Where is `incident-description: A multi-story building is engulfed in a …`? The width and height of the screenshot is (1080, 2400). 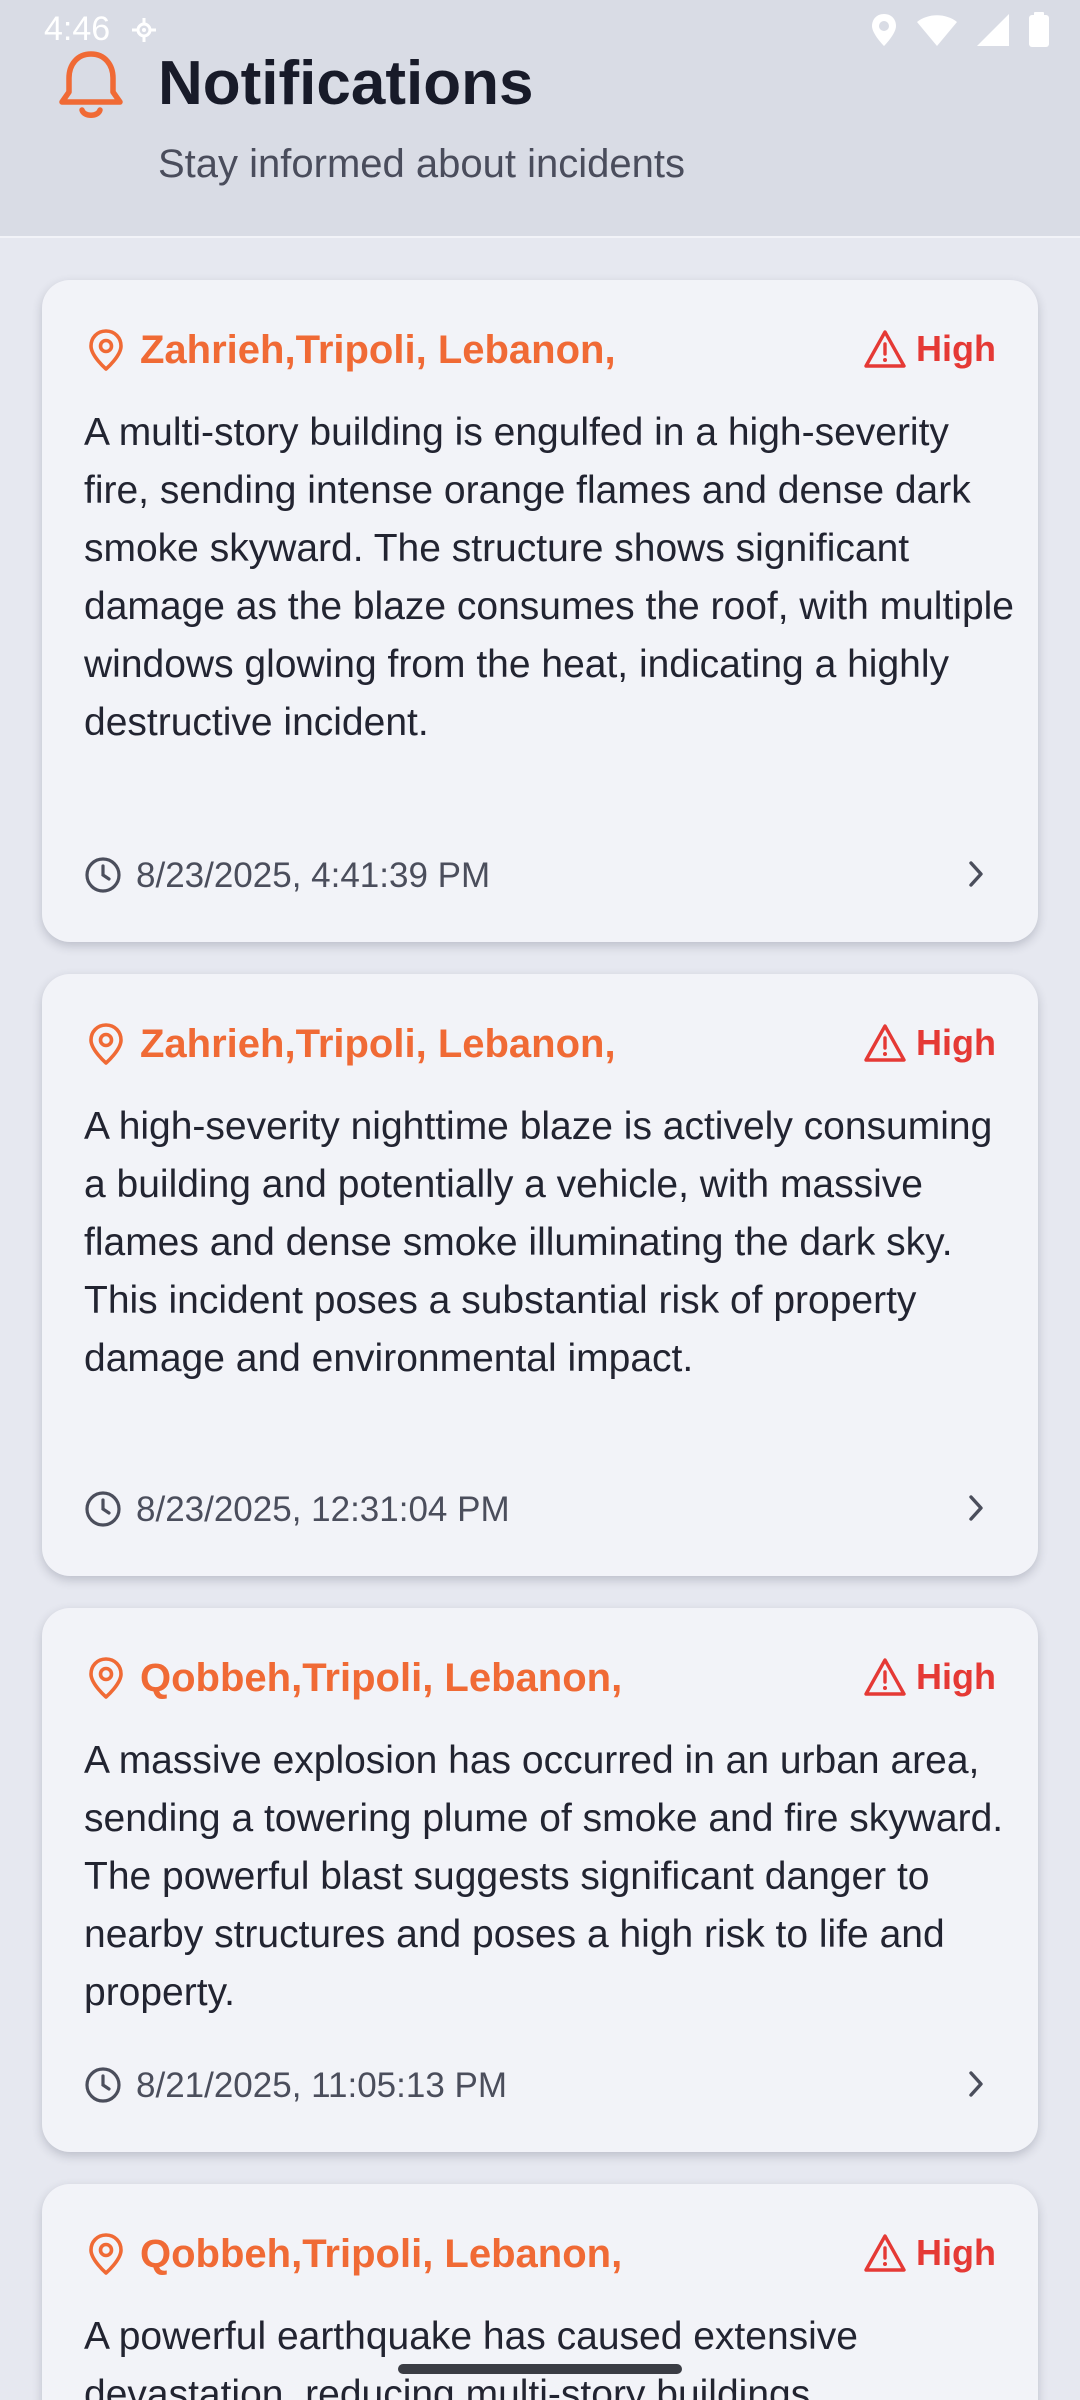
incident-description: A multi-story building is engulfed in a … is located at coordinates (549, 577).